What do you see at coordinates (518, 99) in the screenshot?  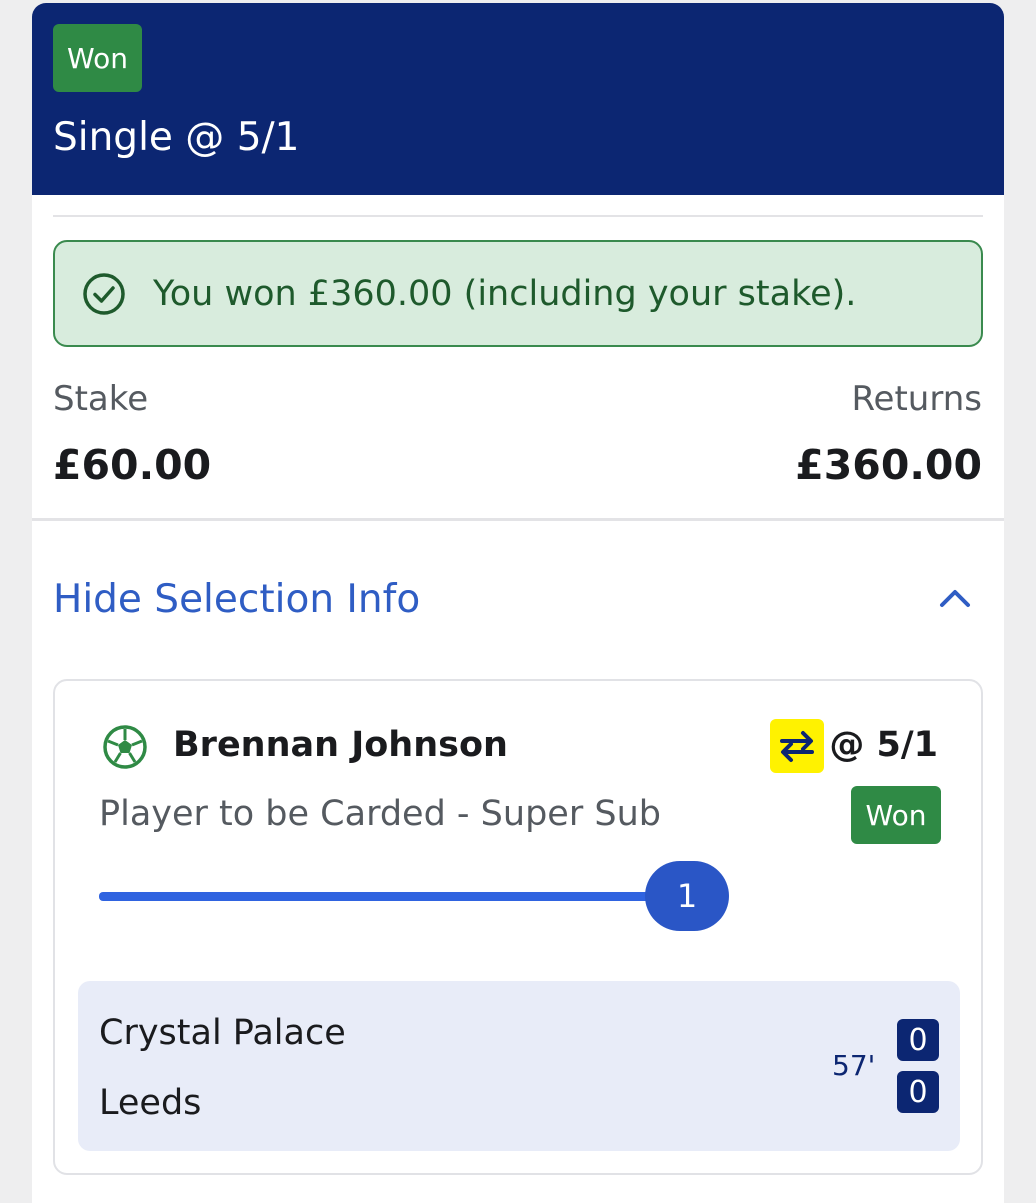 I see `bet-header: Won Single @ 5/1` at bounding box center [518, 99].